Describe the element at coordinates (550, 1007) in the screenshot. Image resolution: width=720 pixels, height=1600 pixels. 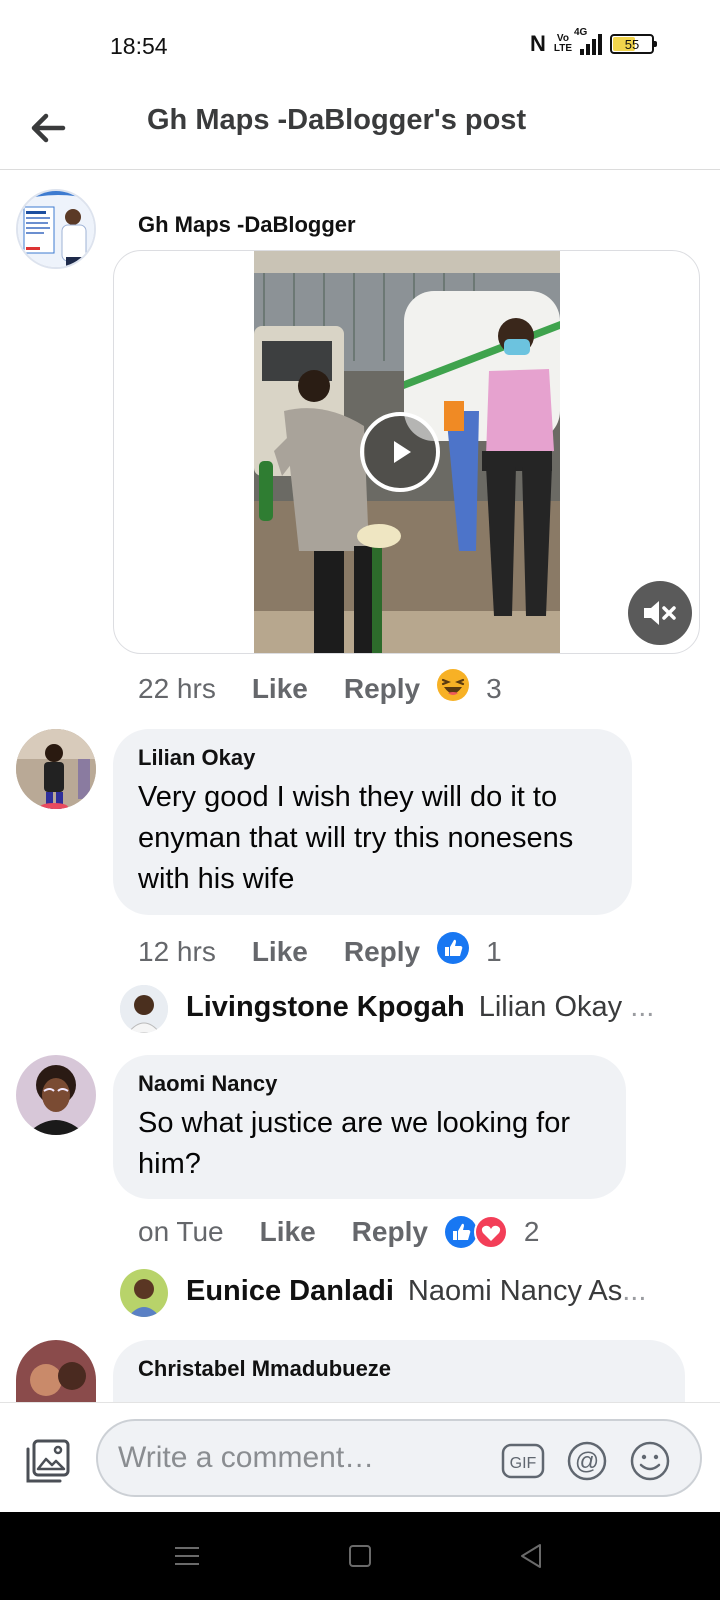
I see `reply-text: Lilian Okay` at that location.